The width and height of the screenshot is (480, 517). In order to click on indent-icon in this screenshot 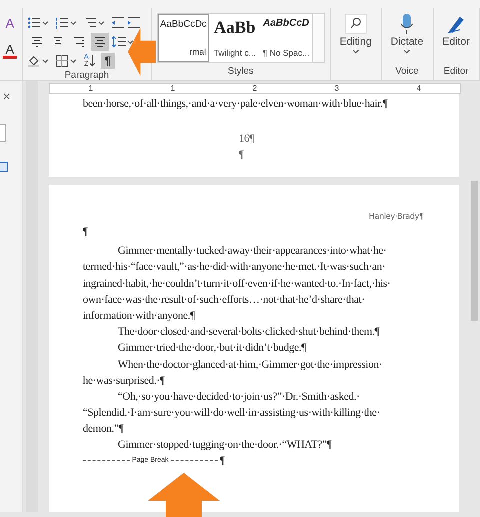, I will do `click(127, 22)`.